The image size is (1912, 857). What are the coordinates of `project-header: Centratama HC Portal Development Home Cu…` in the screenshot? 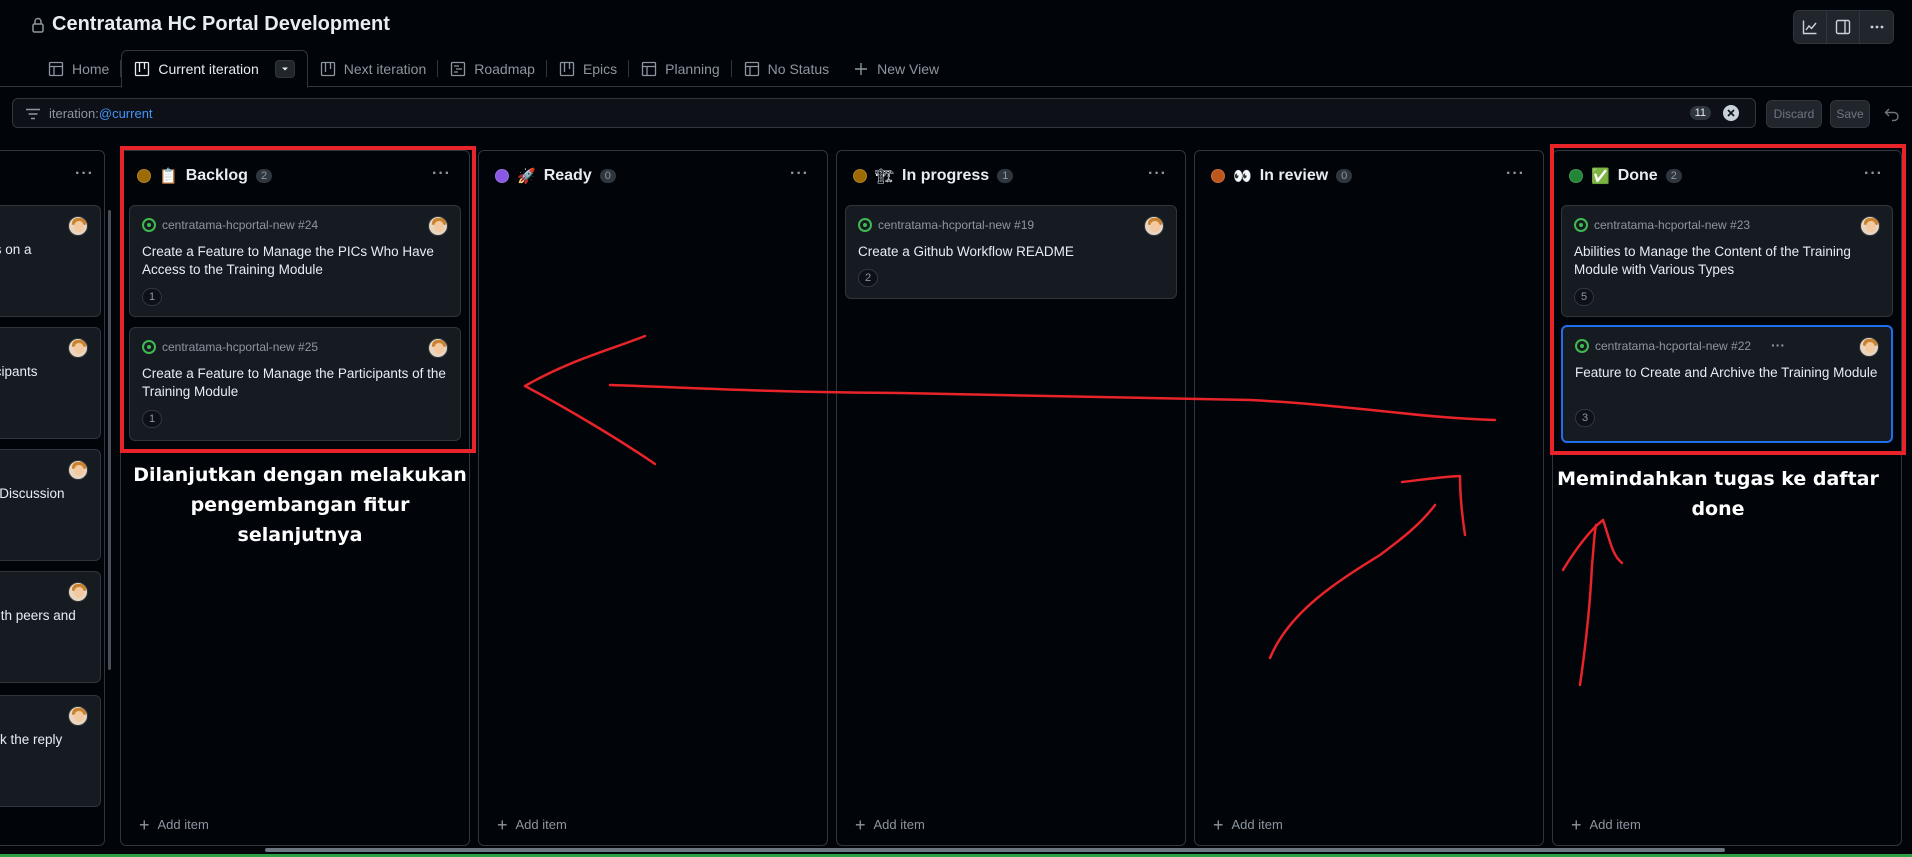 It's located at (956, 44).